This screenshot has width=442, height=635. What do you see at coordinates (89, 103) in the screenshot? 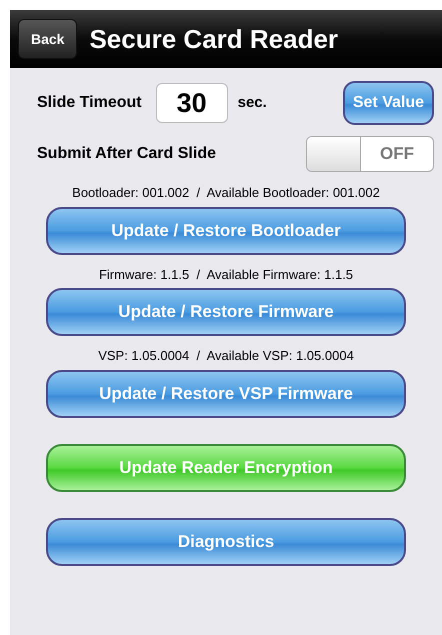
I see `slide-timeout-label: Slide Timeout` at bounding box center [89, 103].